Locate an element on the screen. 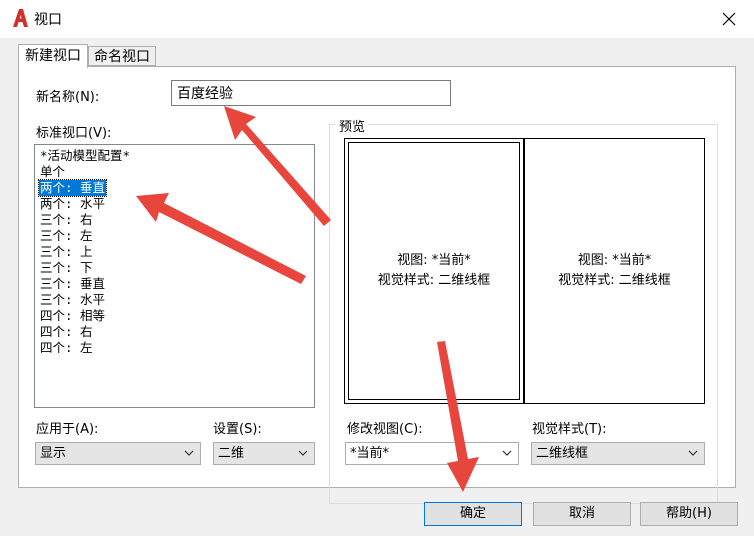 This screenshot has width=754, height=536. change-view-value: *当前* is located at coordinates (370, 453).